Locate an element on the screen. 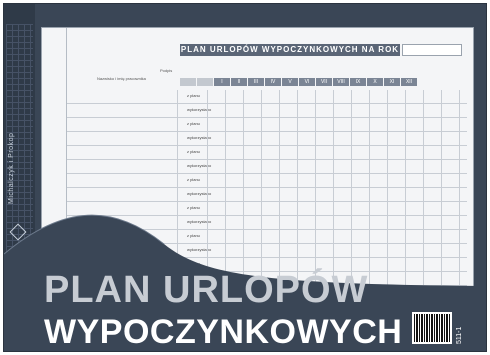 The height and width of the screenshot is (355, 490). cover-title-line1: PLAN URLOPÓW is located at coordinates (206, 290).